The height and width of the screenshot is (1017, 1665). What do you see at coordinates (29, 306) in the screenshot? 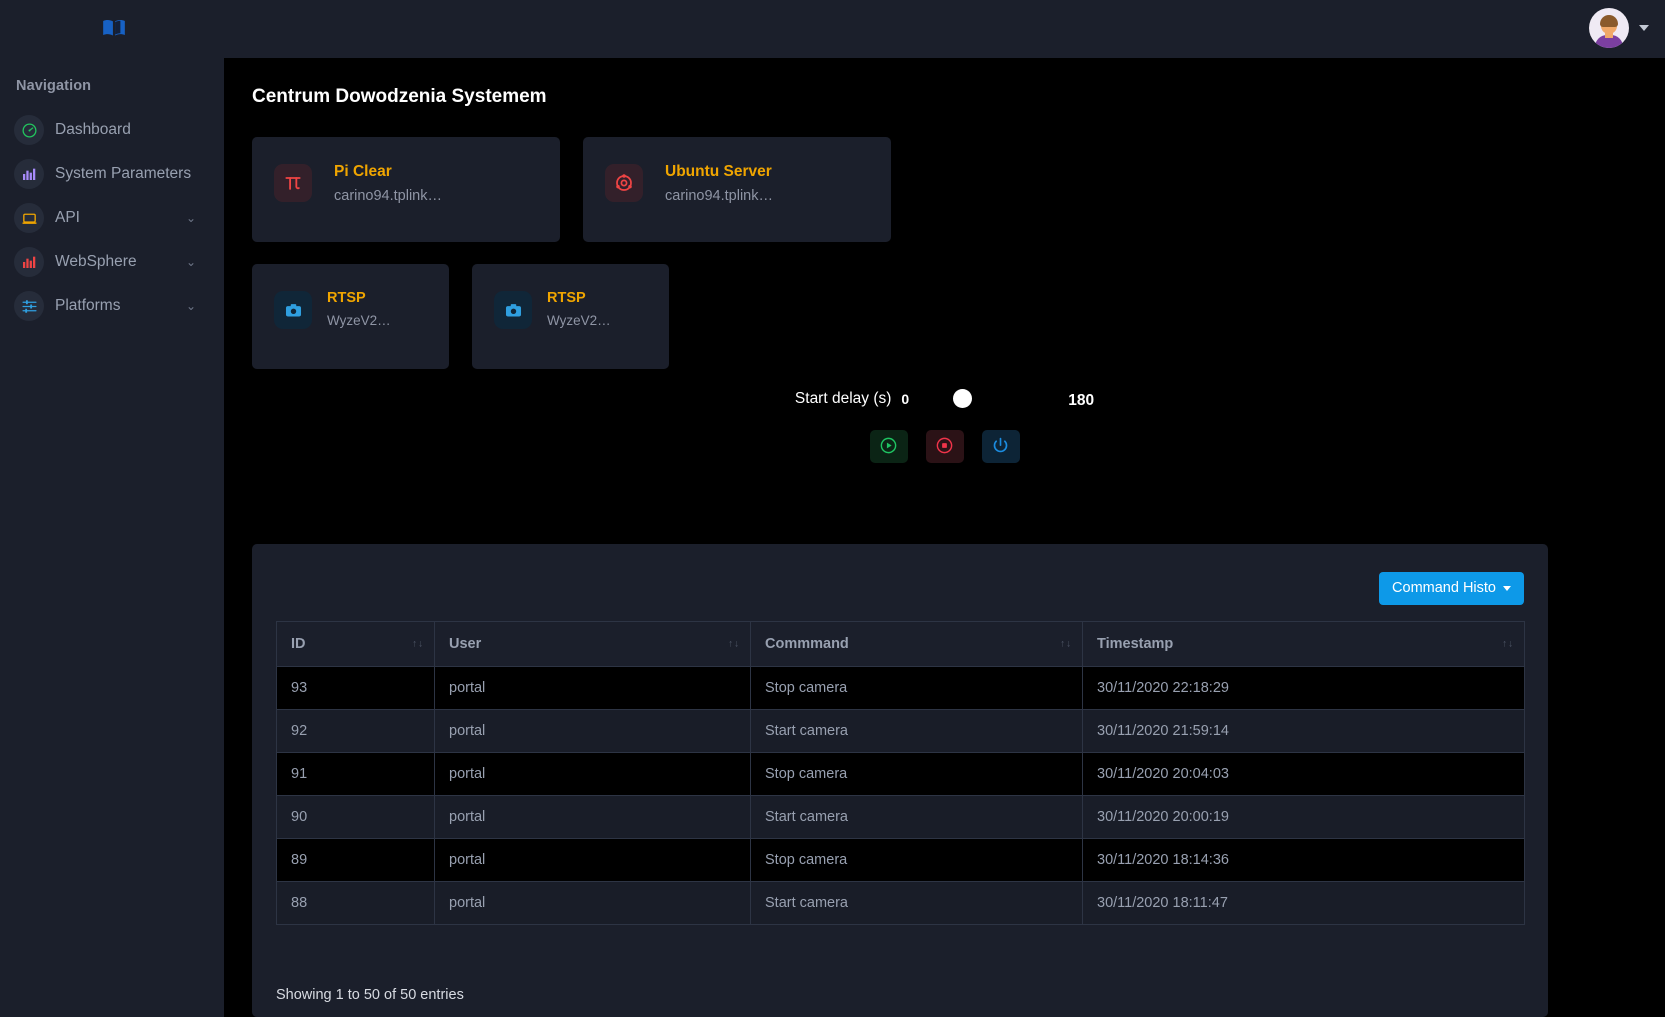
I see `sliders-icon` at bounding box center [29, 306].